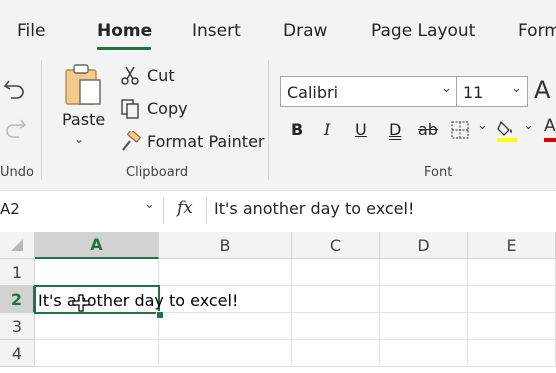 The height and width of the screenshot is (373, 556). What do you see at coordinates (313, 92) in the screenshot?
I see `font-name-value: Calibri` at bounding box center [313, 92].